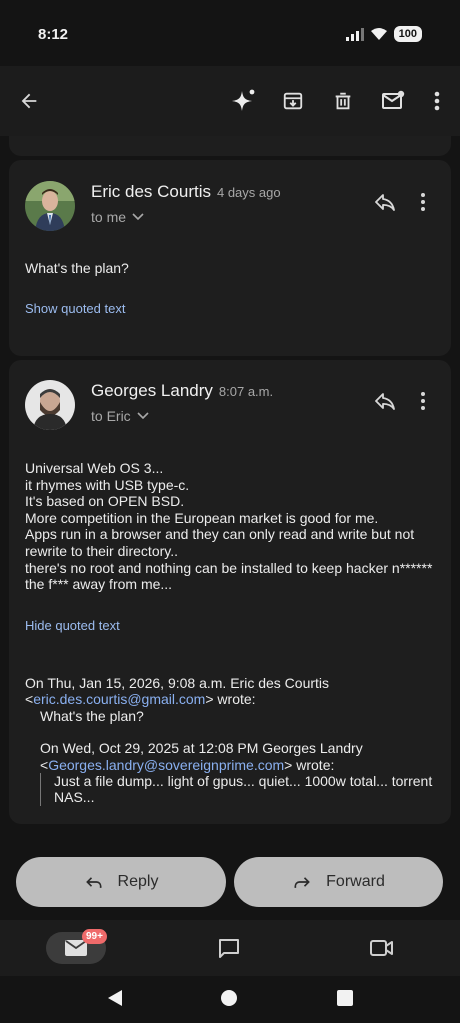 This screenshot has width=460, height=1023. Describe the element at coordinates (111, 416) in the screenshot. I see `recipient-label: to Eric` at that location.